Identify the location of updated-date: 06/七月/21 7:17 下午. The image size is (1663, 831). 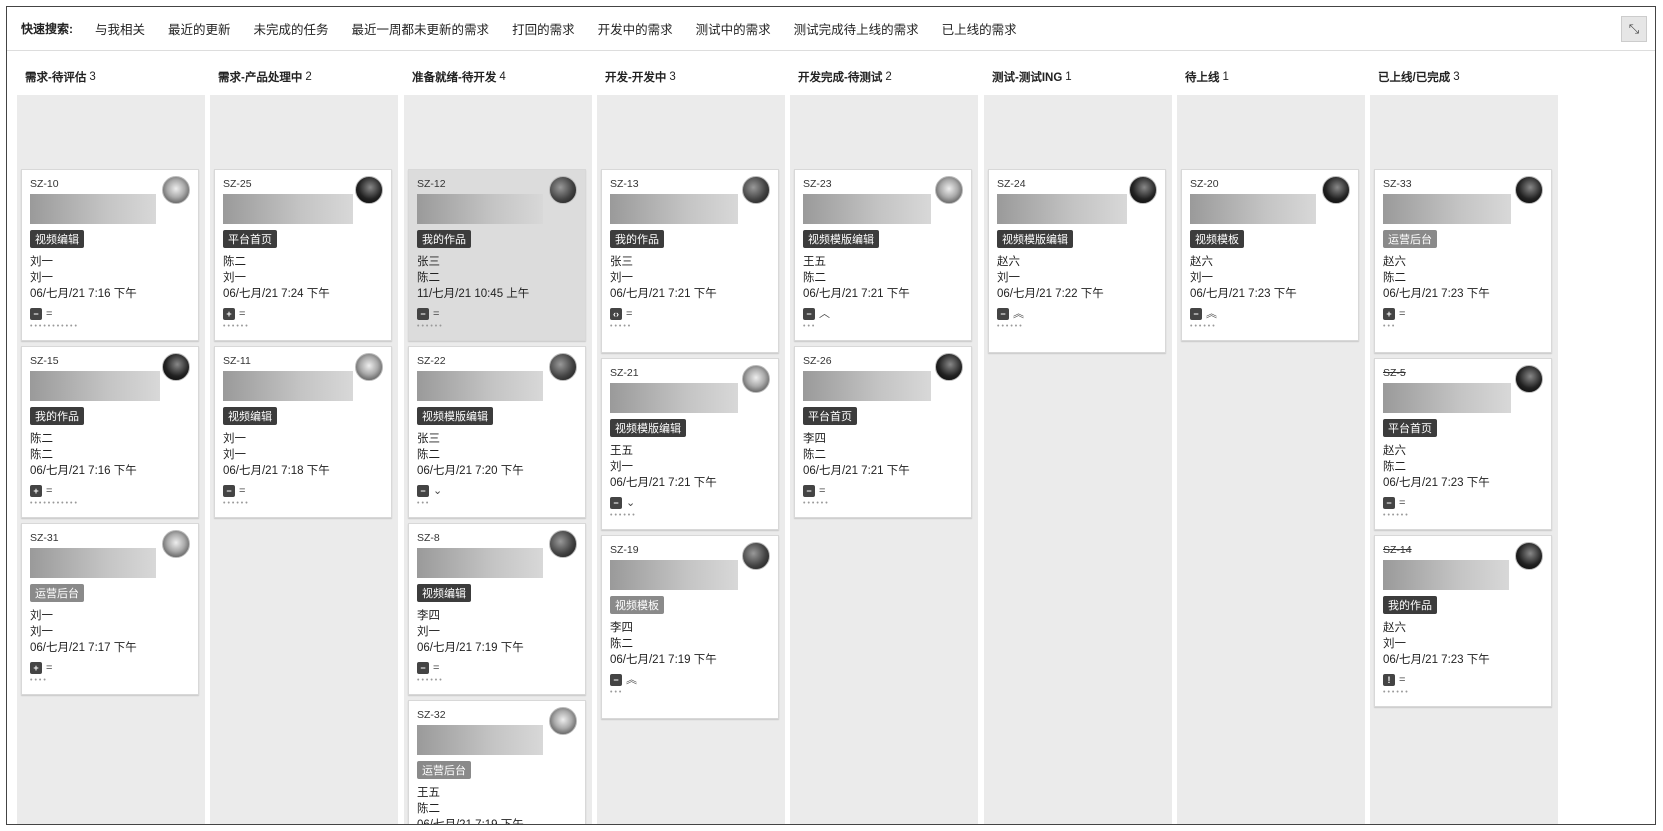
(83, 648).